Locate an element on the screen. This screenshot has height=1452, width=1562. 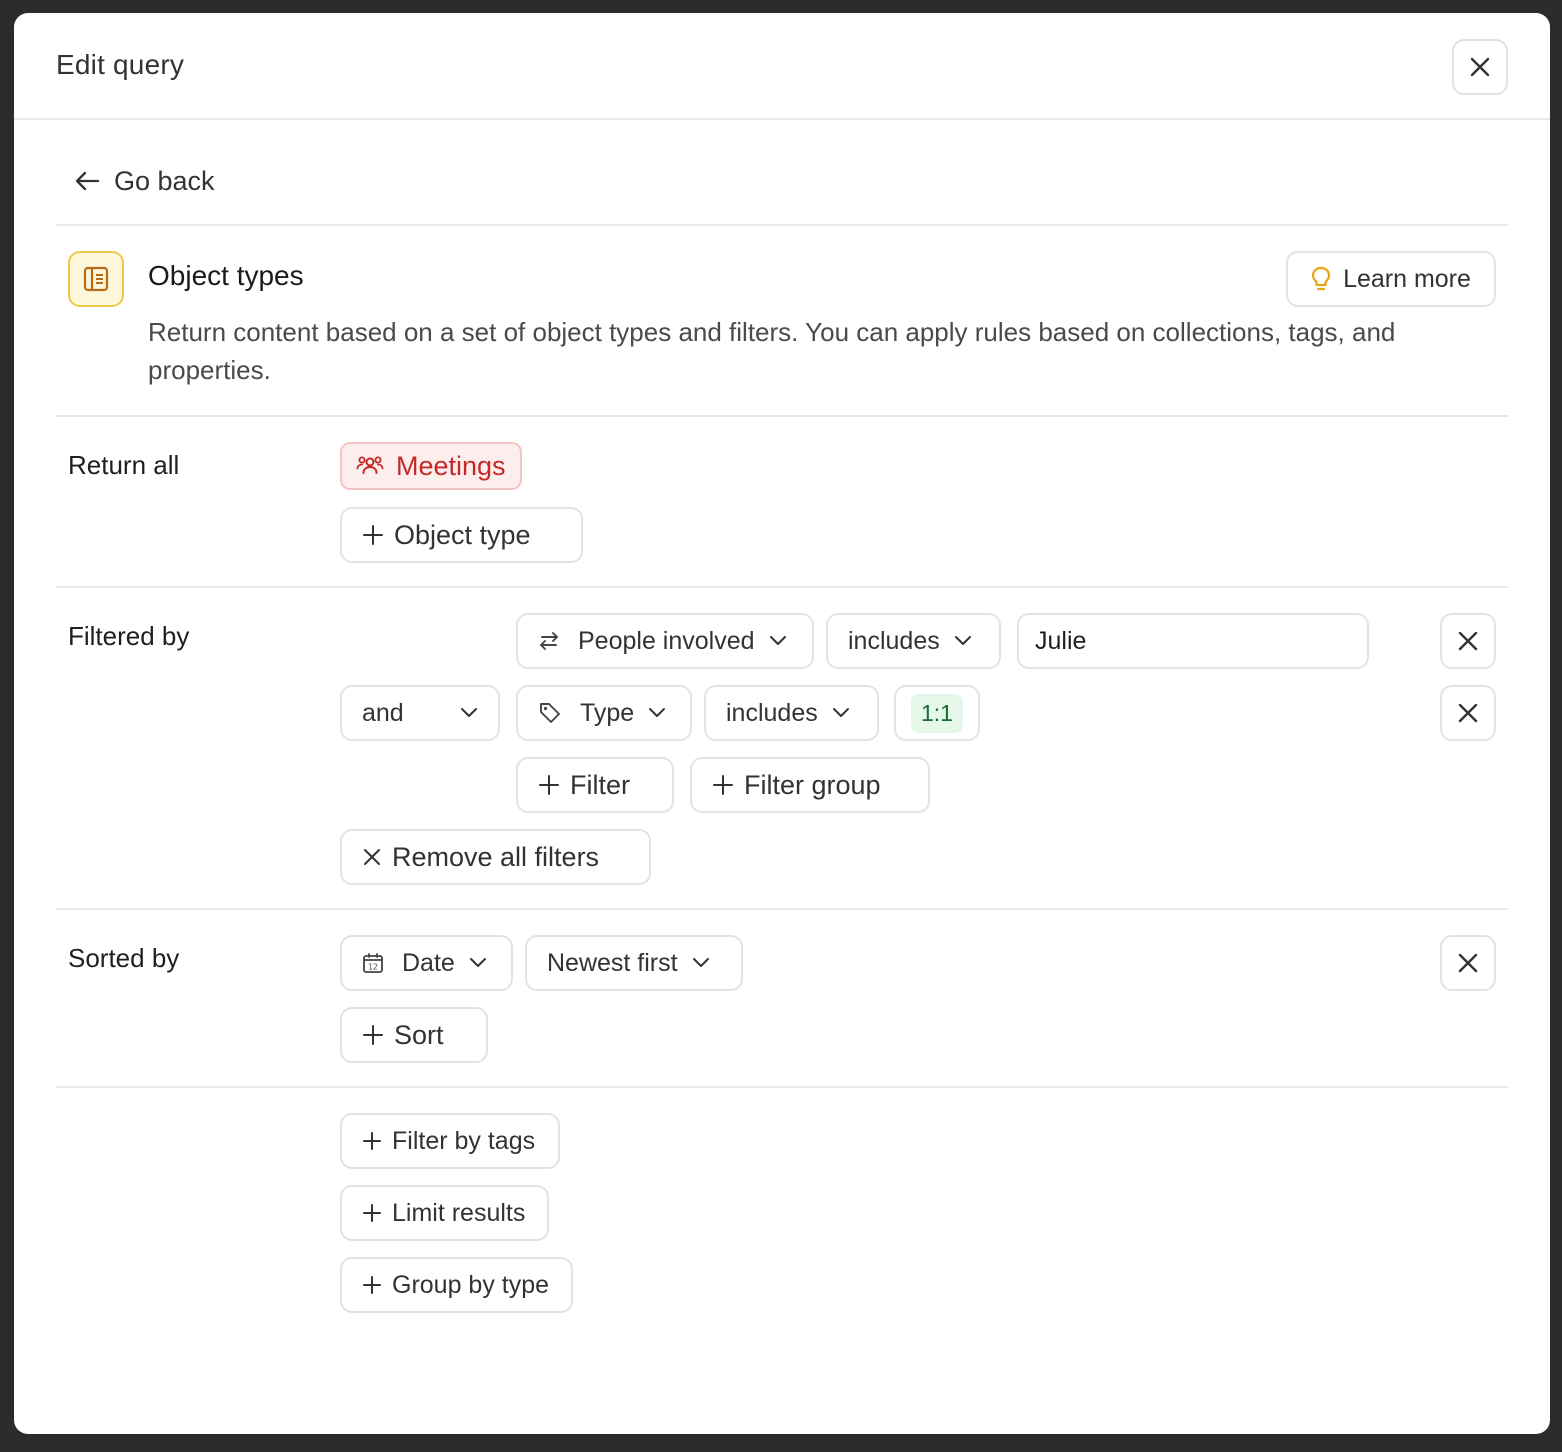
meetings-chip-label: Meetings is located at coordinates (451, 465).